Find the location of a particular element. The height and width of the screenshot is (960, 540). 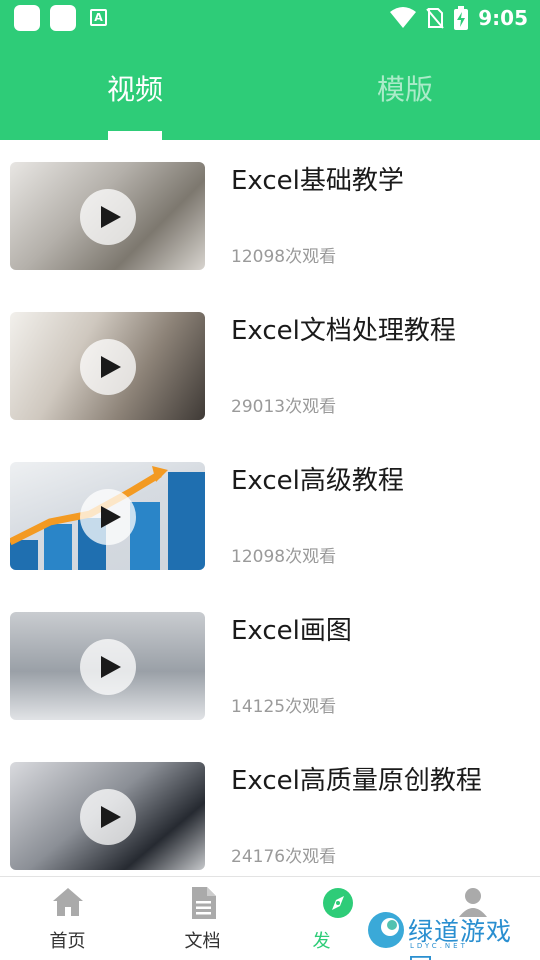

view-count: 29013次观看 is located at coordinates (284, 407).